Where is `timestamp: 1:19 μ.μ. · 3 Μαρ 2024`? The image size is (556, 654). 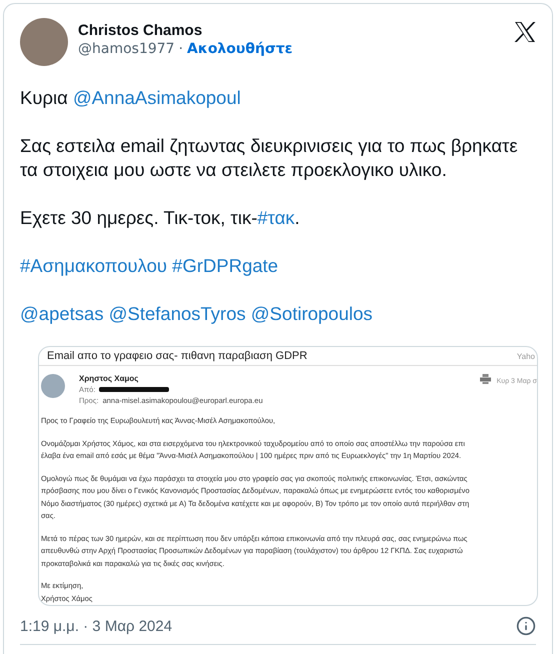
timestamp: 1:19 μ.μ. · 3 Μαρ 2024 is located at coordinates (96, 626).